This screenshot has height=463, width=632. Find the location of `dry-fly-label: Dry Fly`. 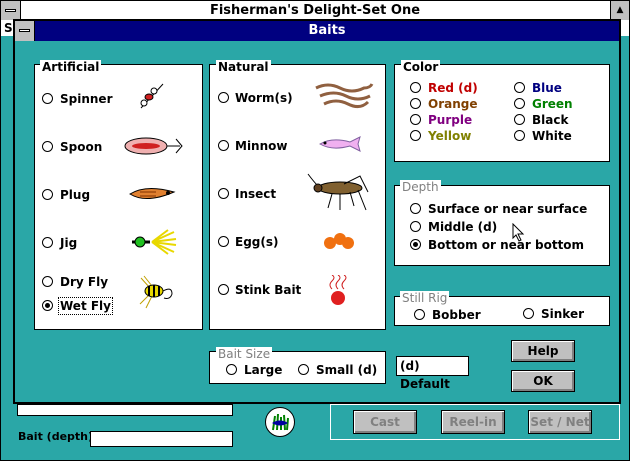

dry-fly-label: Dry Fly is located at coordinates (84, 282).